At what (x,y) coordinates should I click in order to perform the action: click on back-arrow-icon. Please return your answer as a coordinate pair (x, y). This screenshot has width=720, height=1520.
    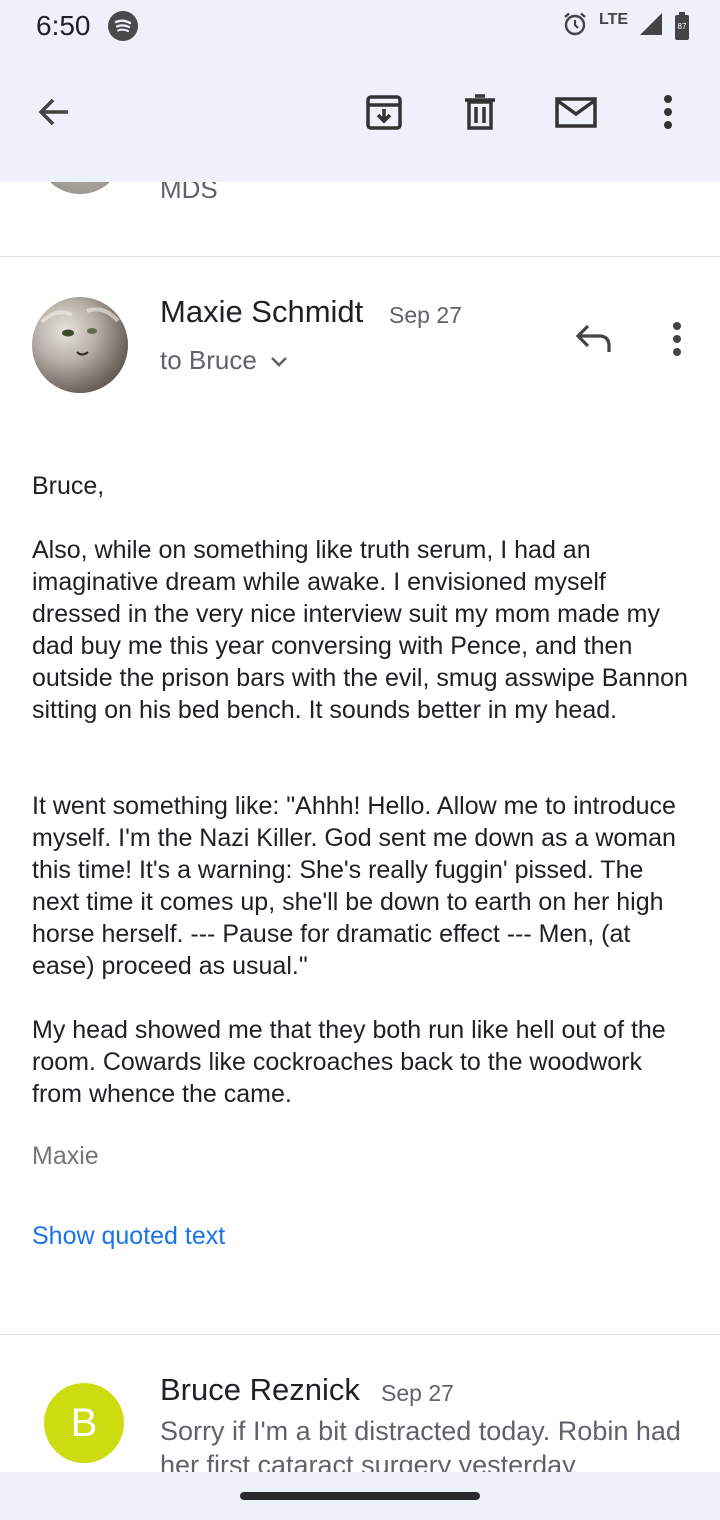
    Looking at the image, I should click on (54, 112).